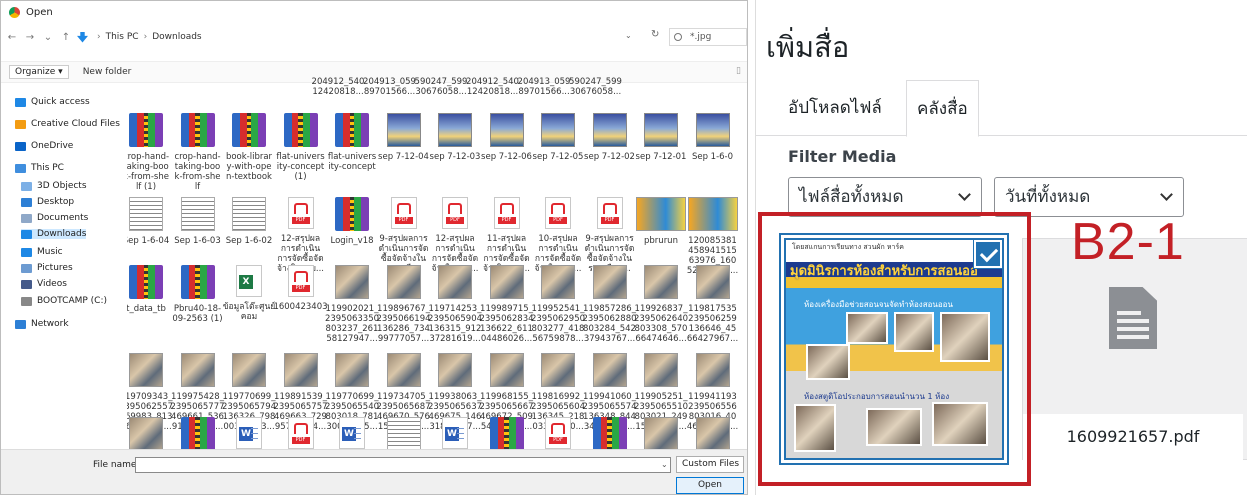 Image resolution: width=1247 pixels, height=495 pixels. I want to click on nav-item-label: 3D Objects, so click(62, 186).